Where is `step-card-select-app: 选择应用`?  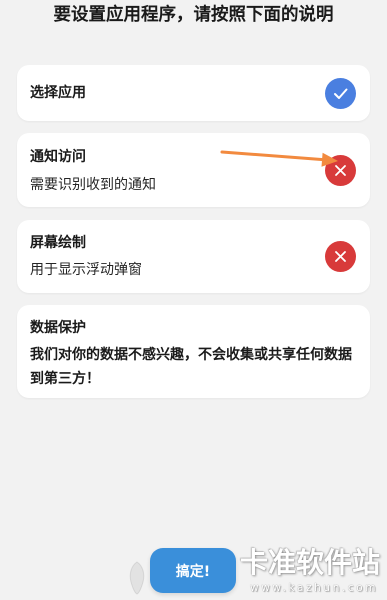
step-card-select-app: 选择应用 is located at coordinates (193, 93).